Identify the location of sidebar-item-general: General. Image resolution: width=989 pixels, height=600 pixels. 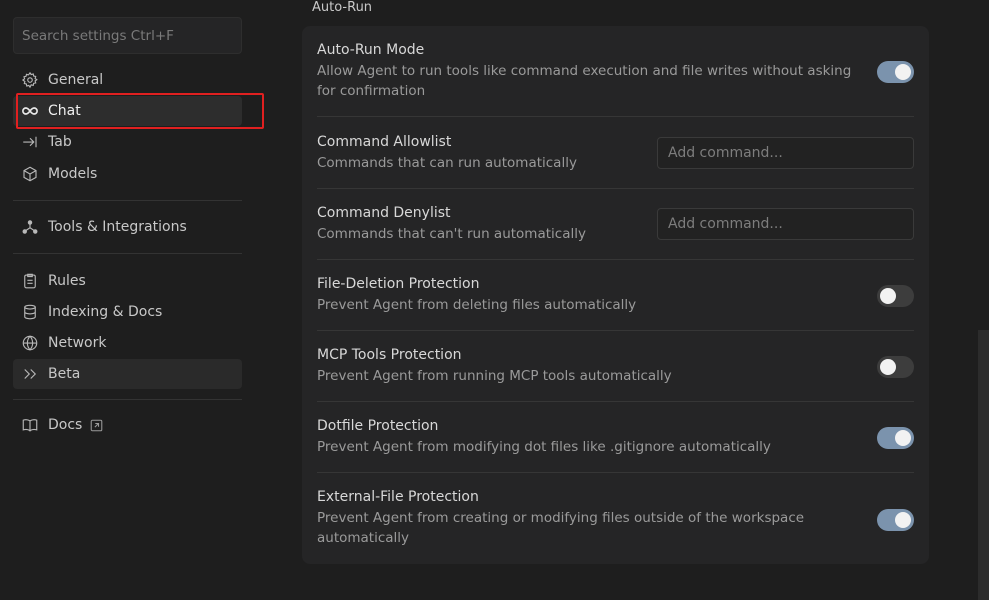
(127, 80).